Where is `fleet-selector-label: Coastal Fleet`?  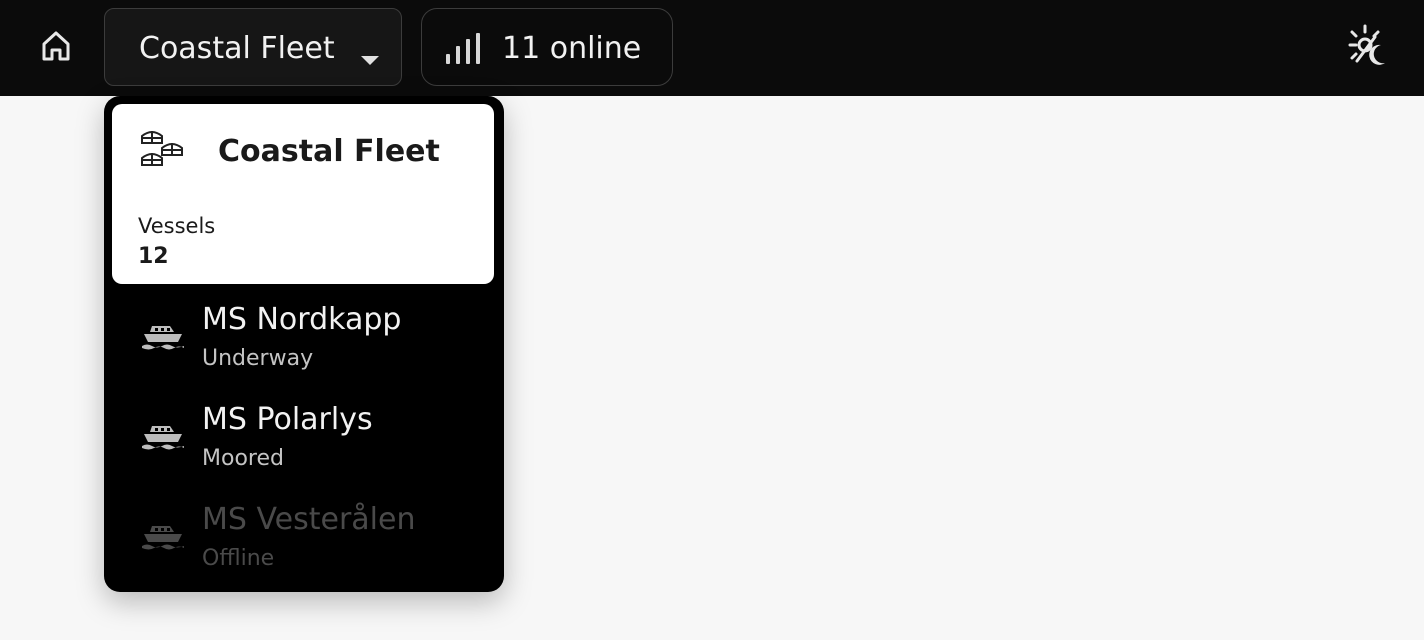
fleet-selector-label: Coastal Fleet is located at coordinates (237, 48).